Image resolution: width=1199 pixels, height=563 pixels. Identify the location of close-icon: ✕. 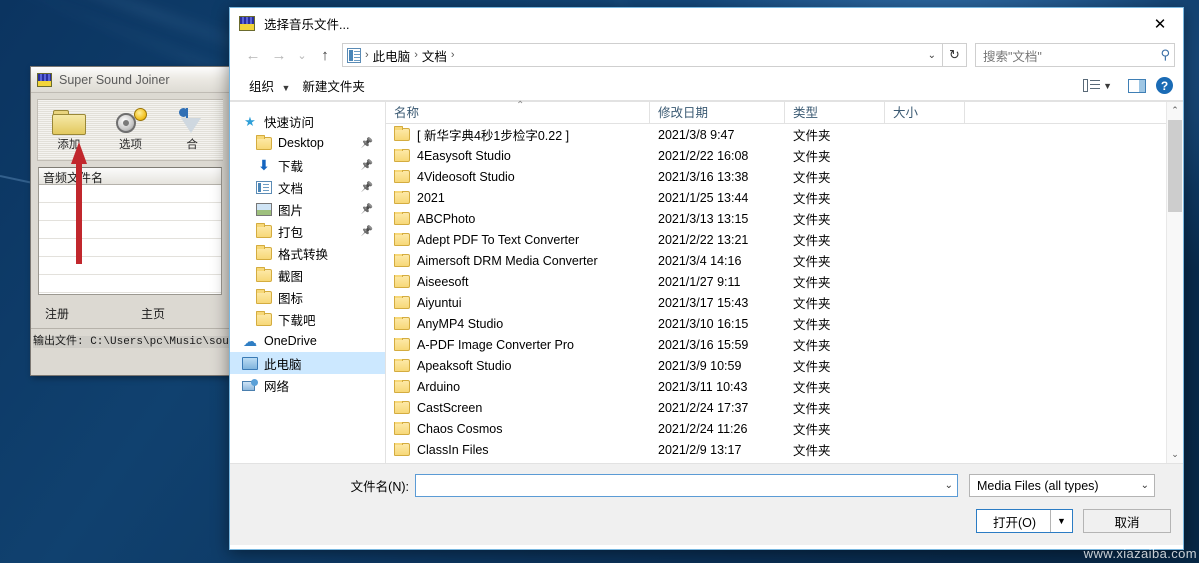
(1160, 23).